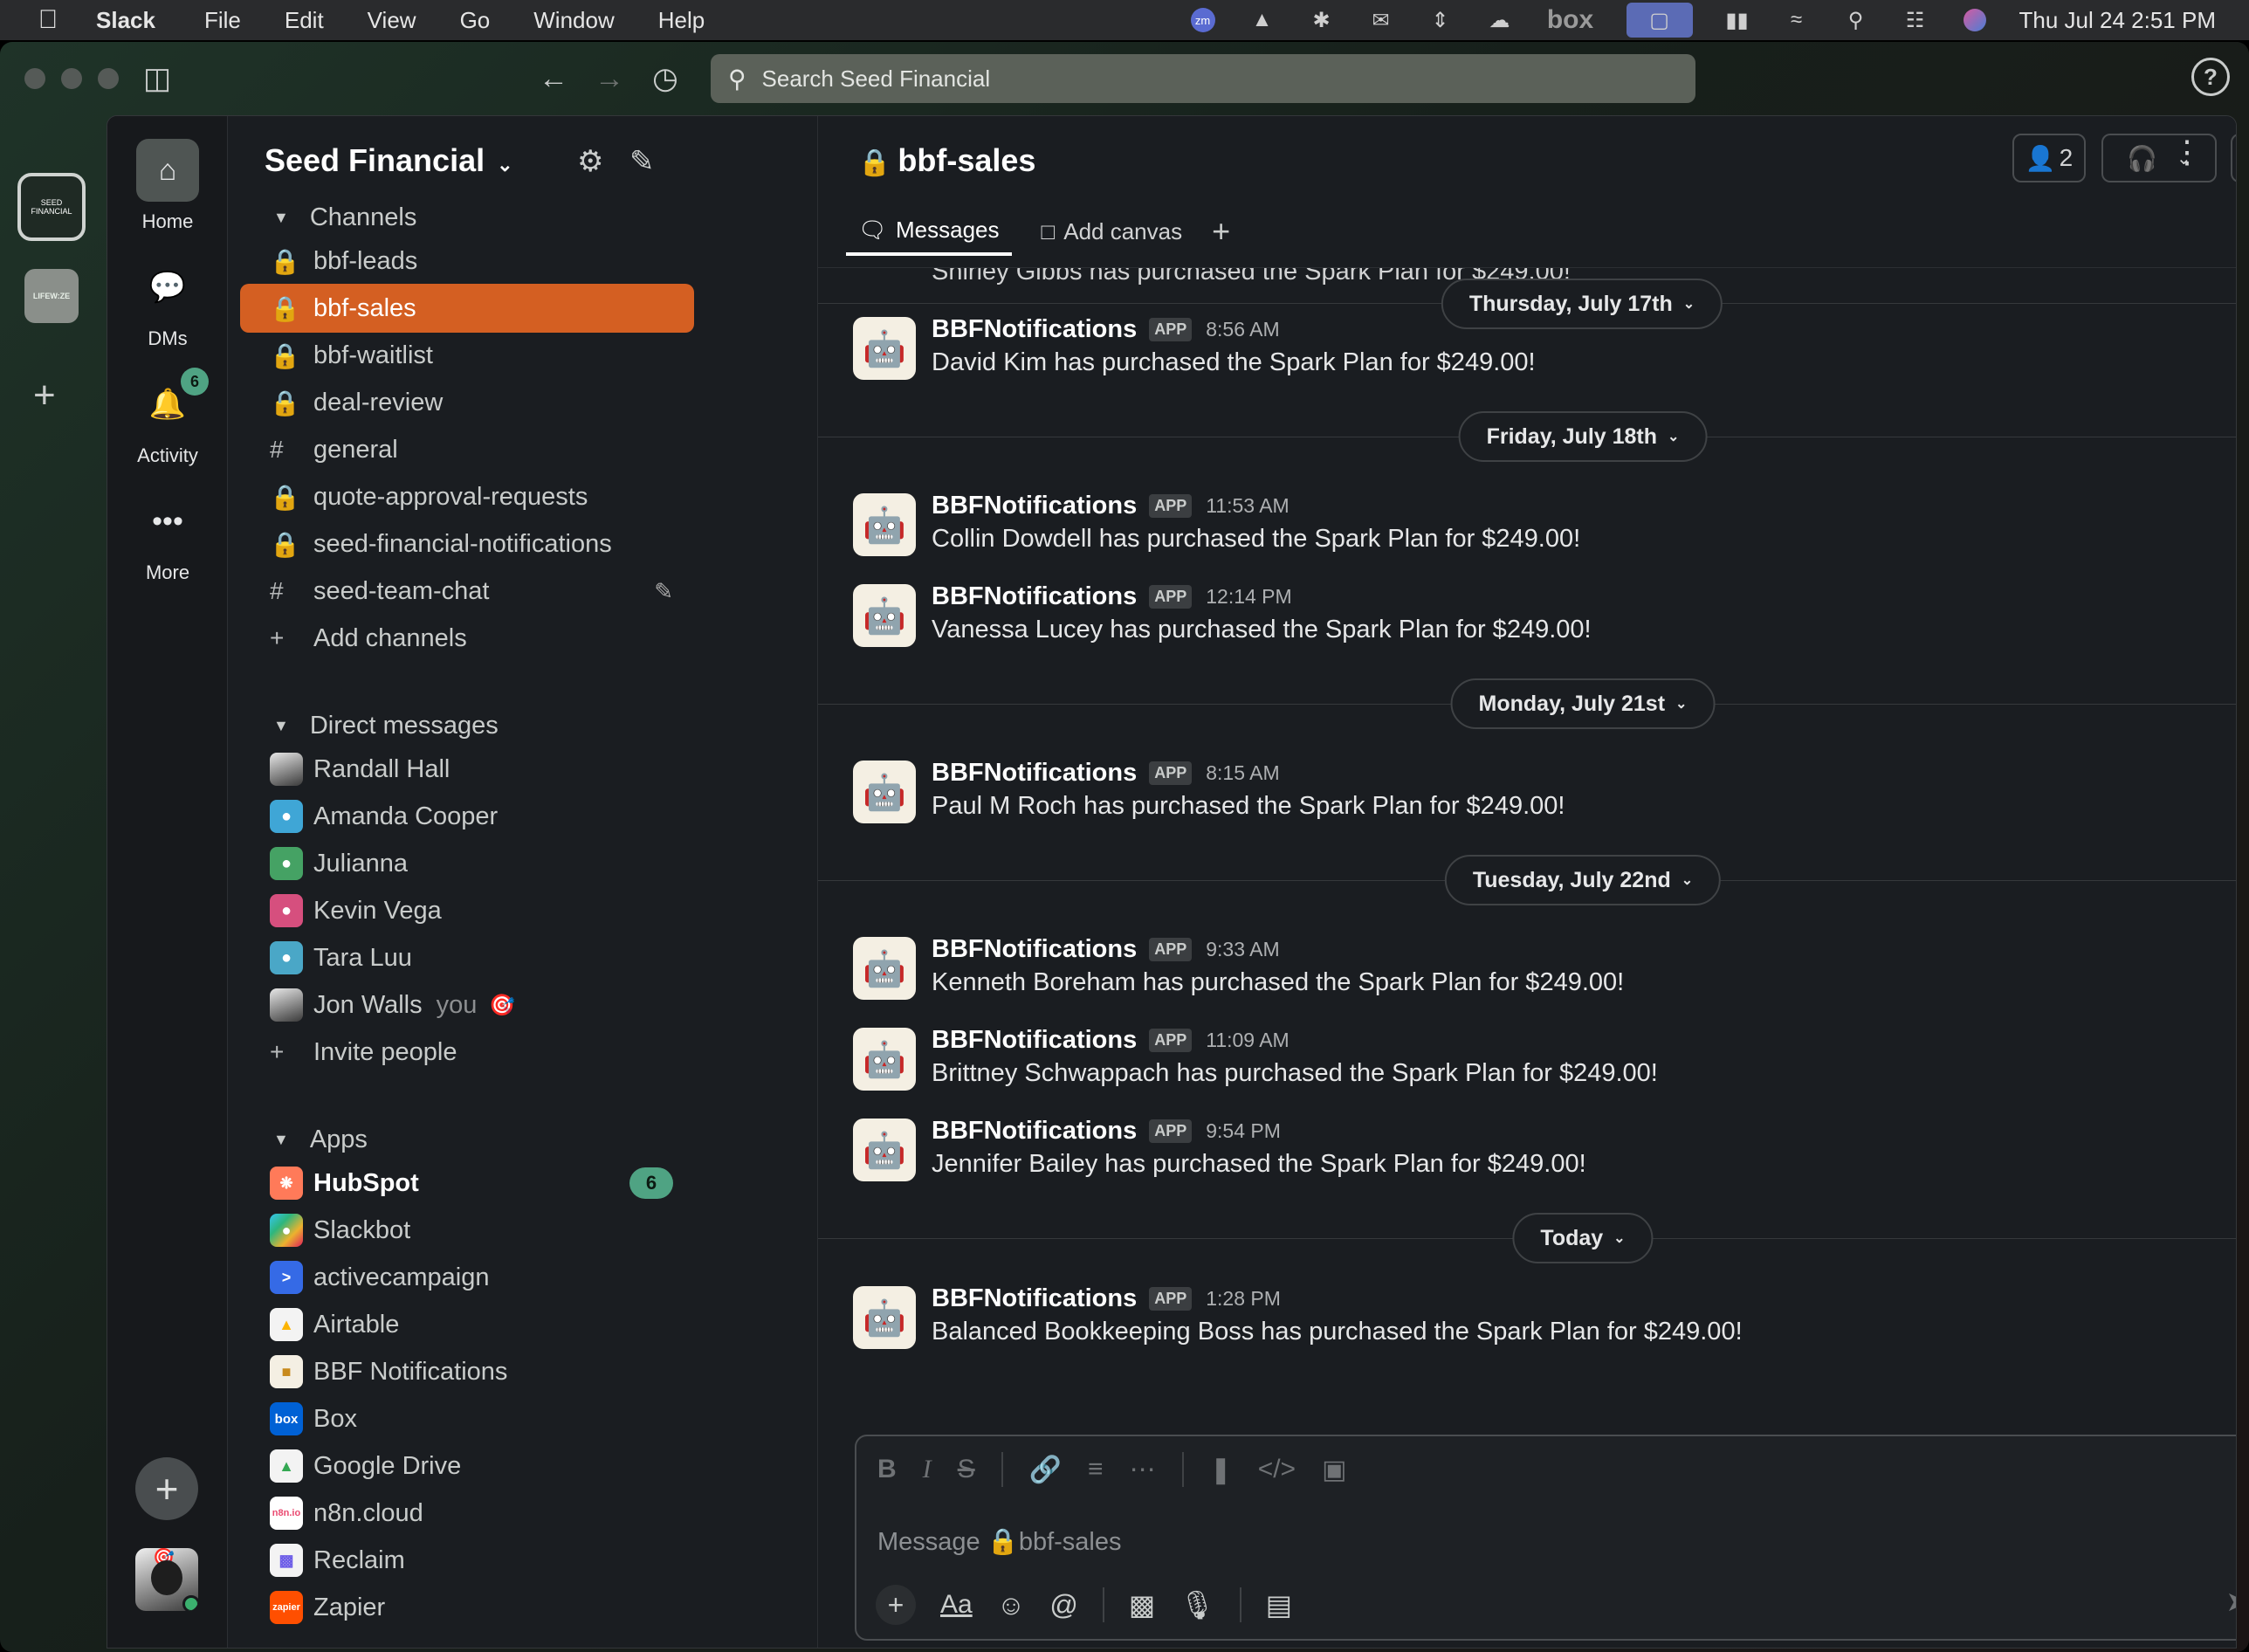  What do you see at coordinates (467, 863) in the screenshot?
I see `dm-julianna: ● Julianna` at bounding box center [467, 863].